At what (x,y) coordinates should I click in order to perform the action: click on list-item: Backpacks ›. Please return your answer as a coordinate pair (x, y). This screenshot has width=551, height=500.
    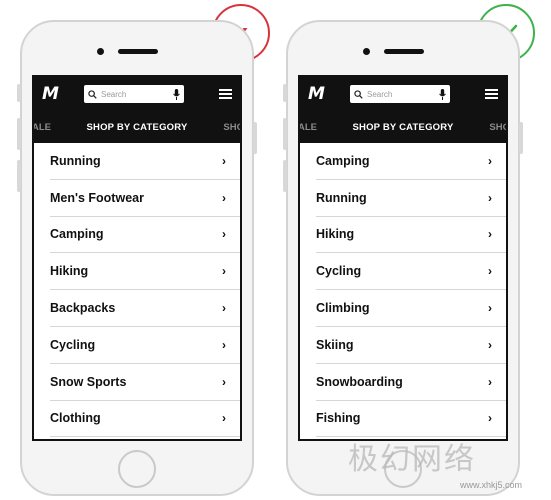
    Looking at the image, I should click on (145, 308).